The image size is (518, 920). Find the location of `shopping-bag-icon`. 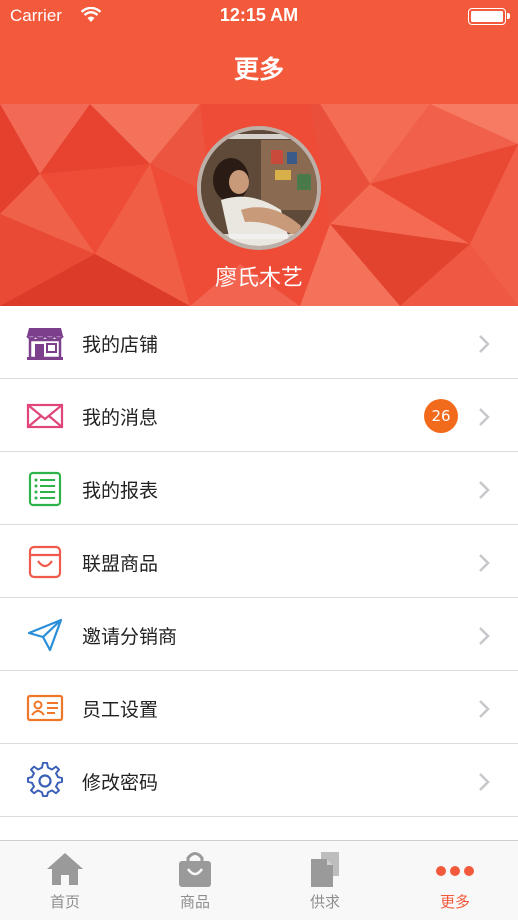

shopping-bag-icon is located at coordinates (195, 869).